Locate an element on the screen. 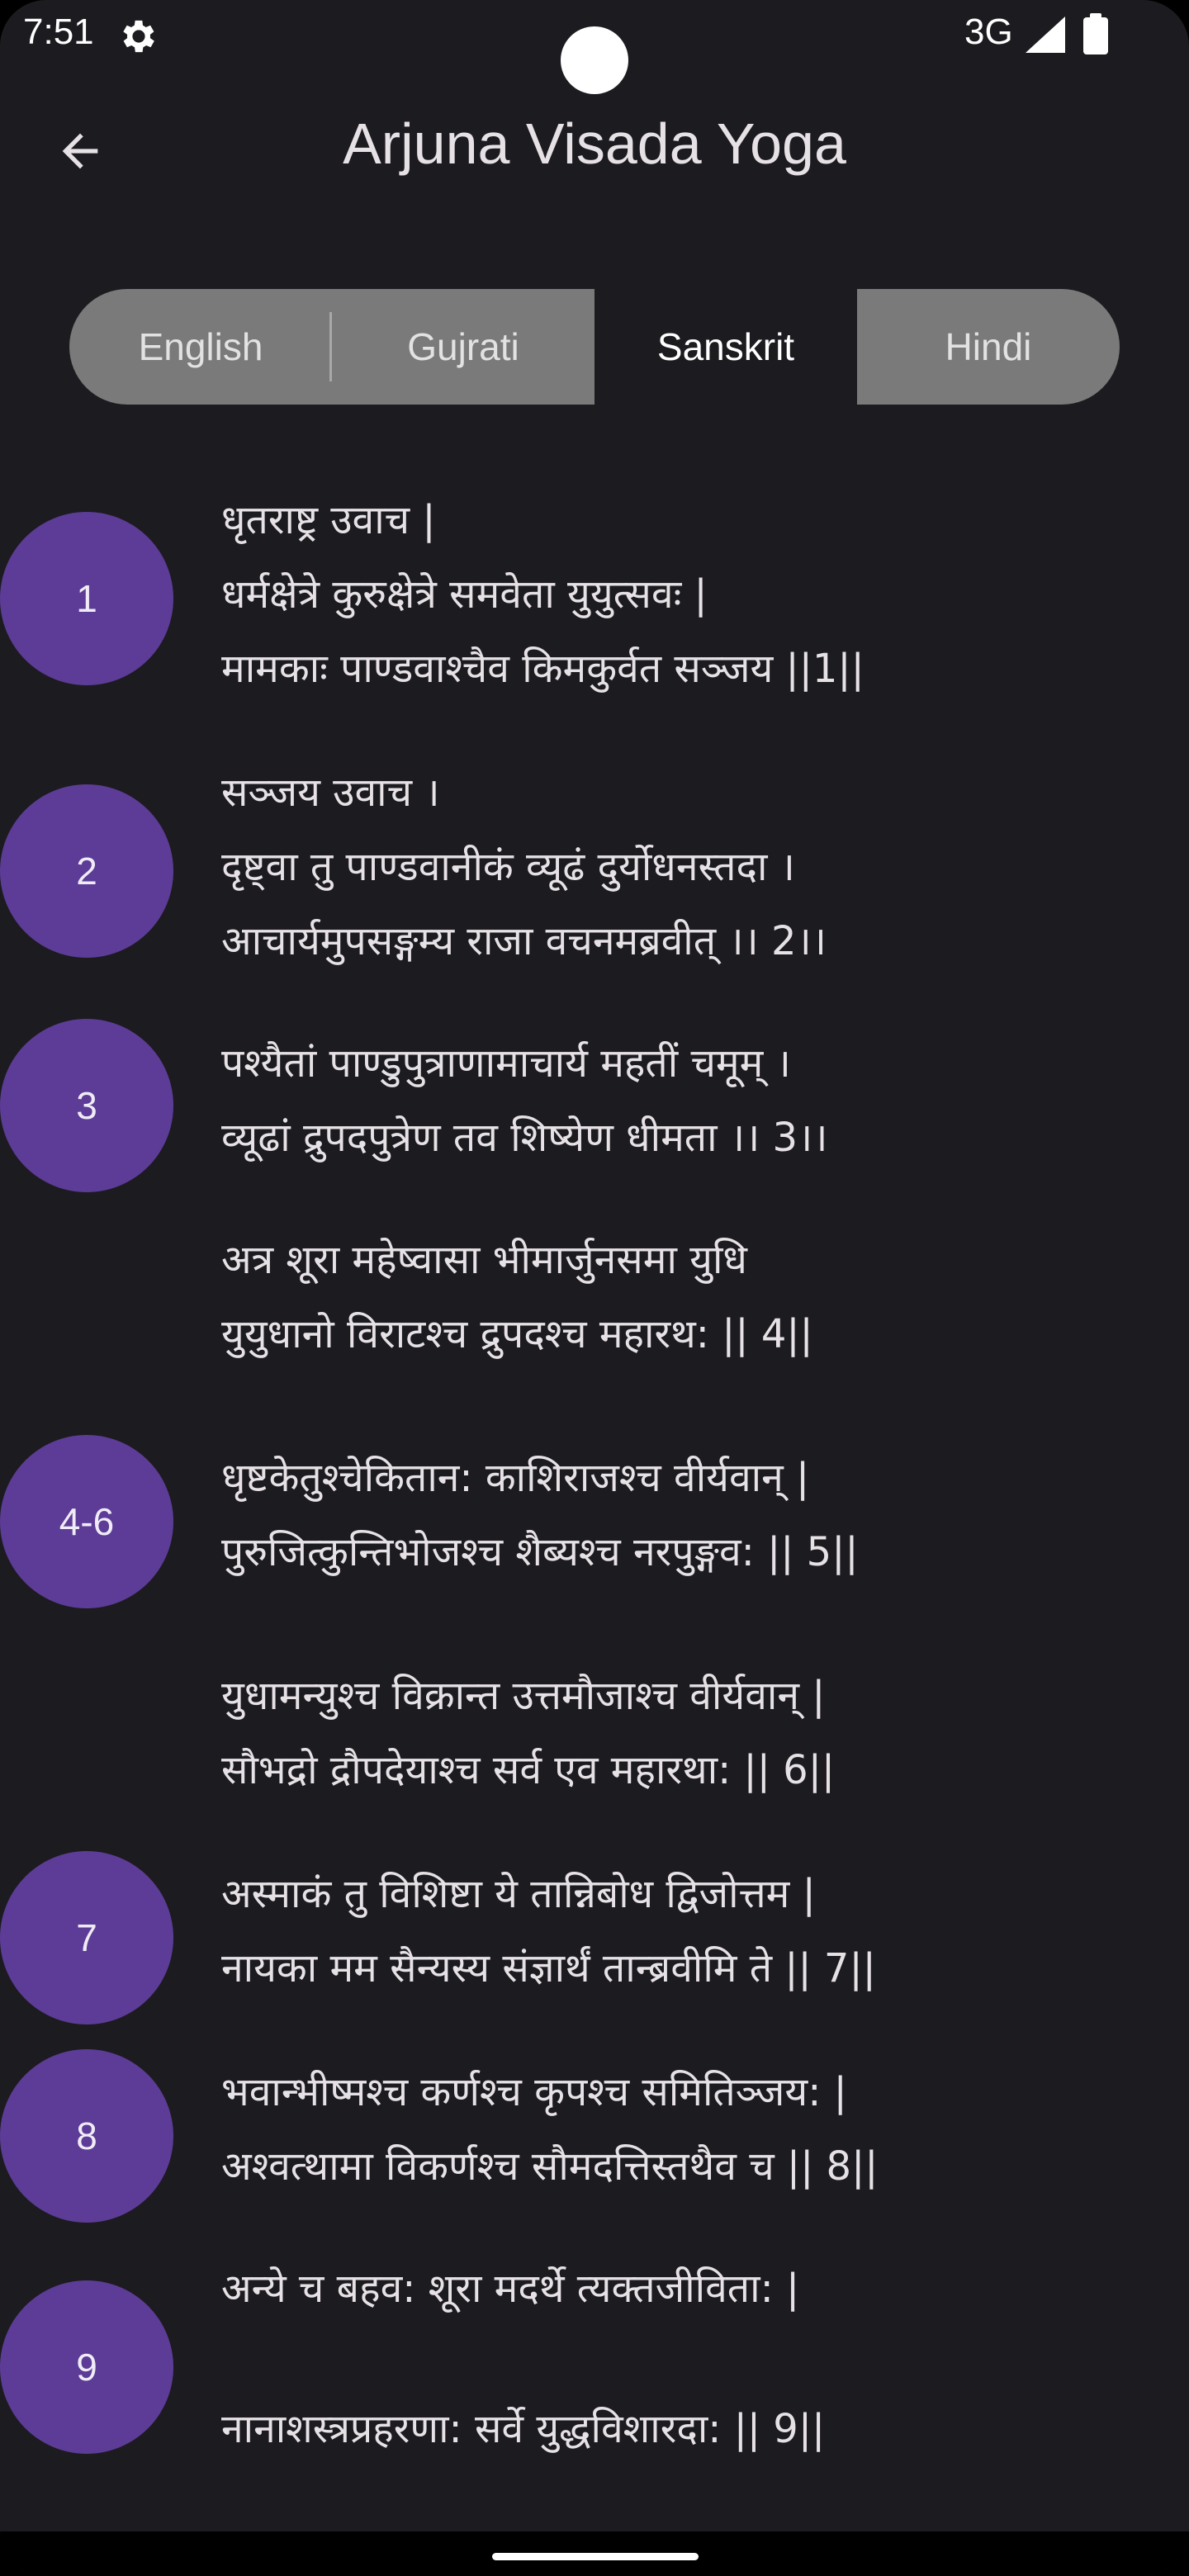 The width and height of the screenshot is (1189, 2576). verse-line: सञ्जय उवाच । is located at coordinates (330, 792).